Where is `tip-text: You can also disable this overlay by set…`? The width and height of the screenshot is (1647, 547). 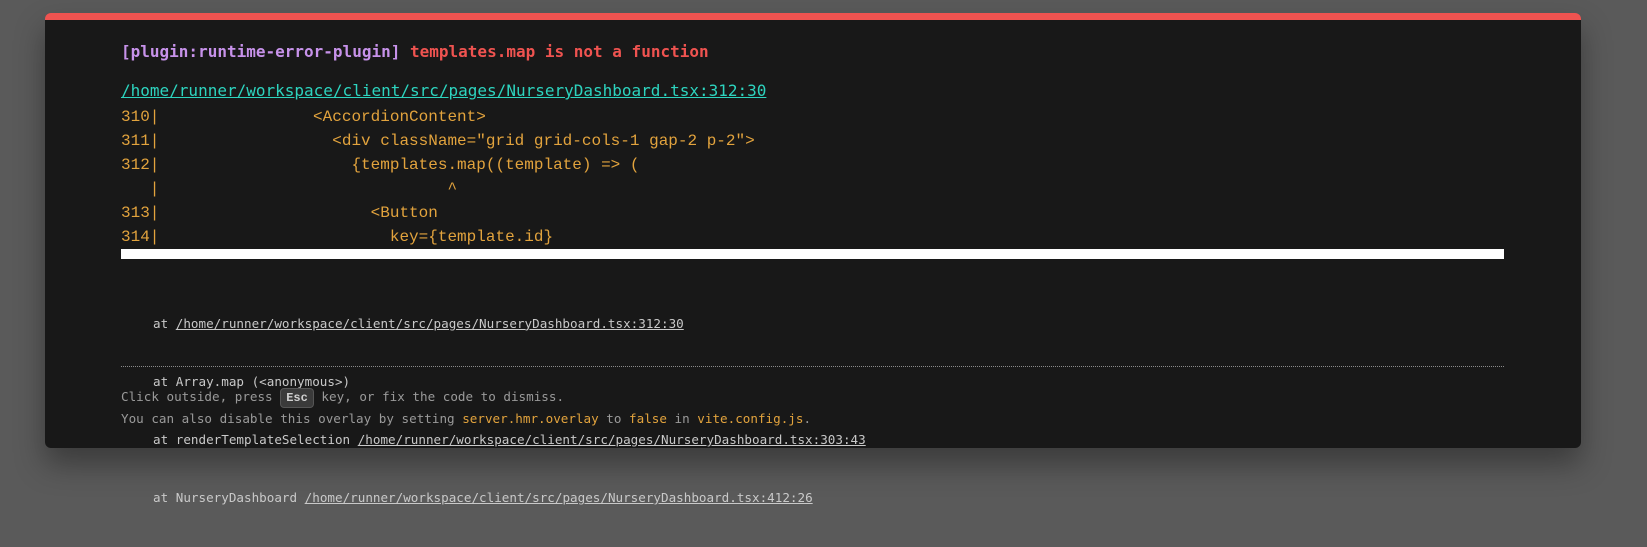 tip-text: You can also disable this overlay by set… is located at coordinates (292, 418).